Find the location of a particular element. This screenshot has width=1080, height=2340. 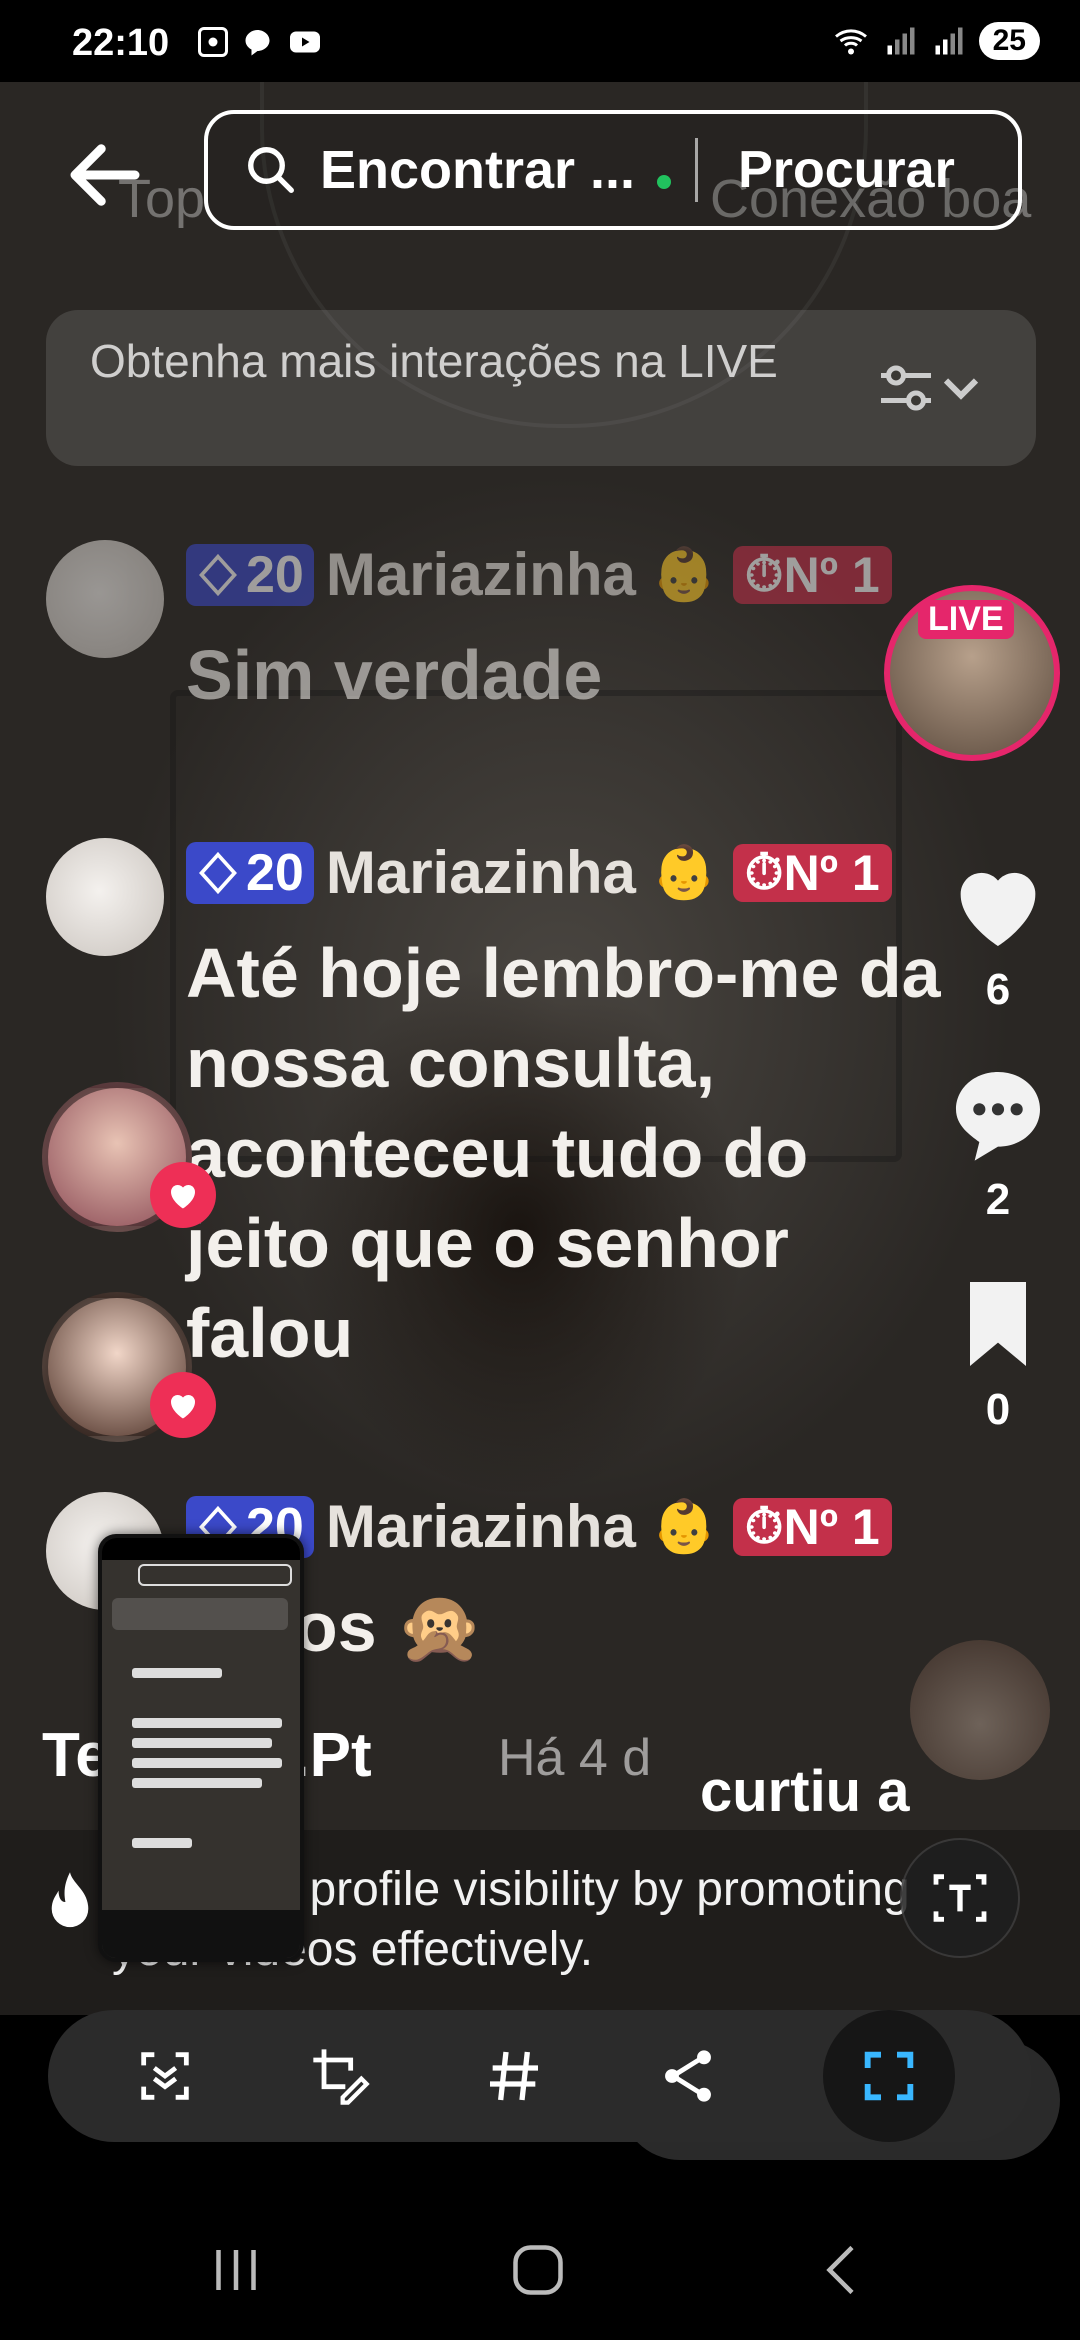

edit-button is located at coordinates (340, 2076).